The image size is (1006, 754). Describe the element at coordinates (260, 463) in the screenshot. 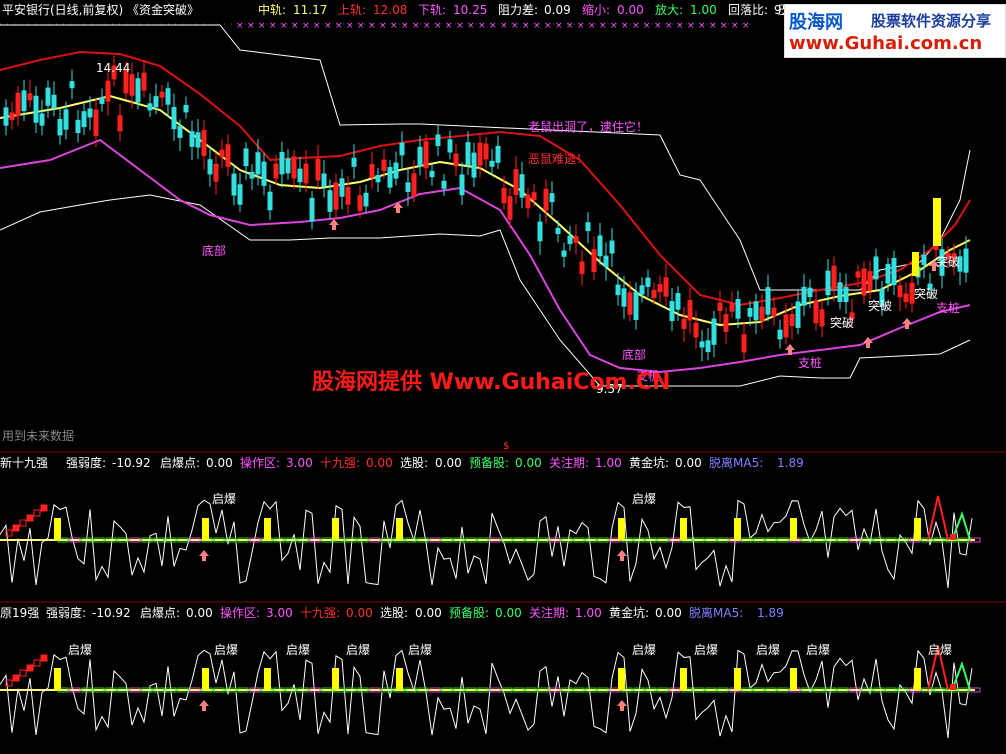

I see `panel1-indicator-label: 操作区:` at that location.